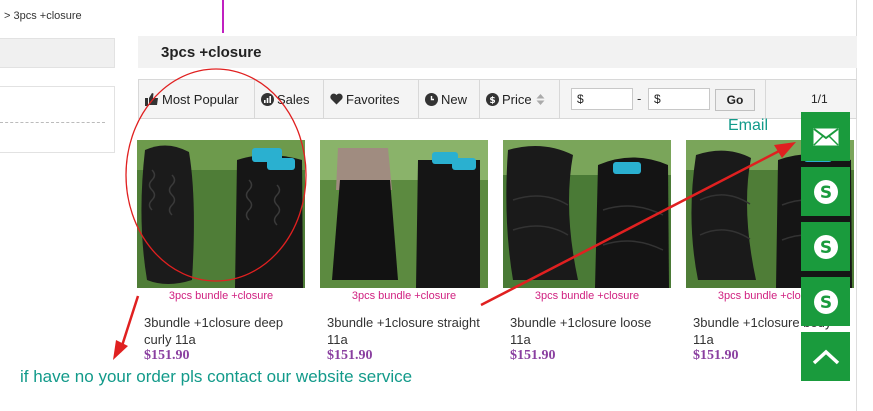  What do you see at coordinates (120, 350) in the screenshot?
I see `annotation-arrowhead` at bounding box center [120, 350].